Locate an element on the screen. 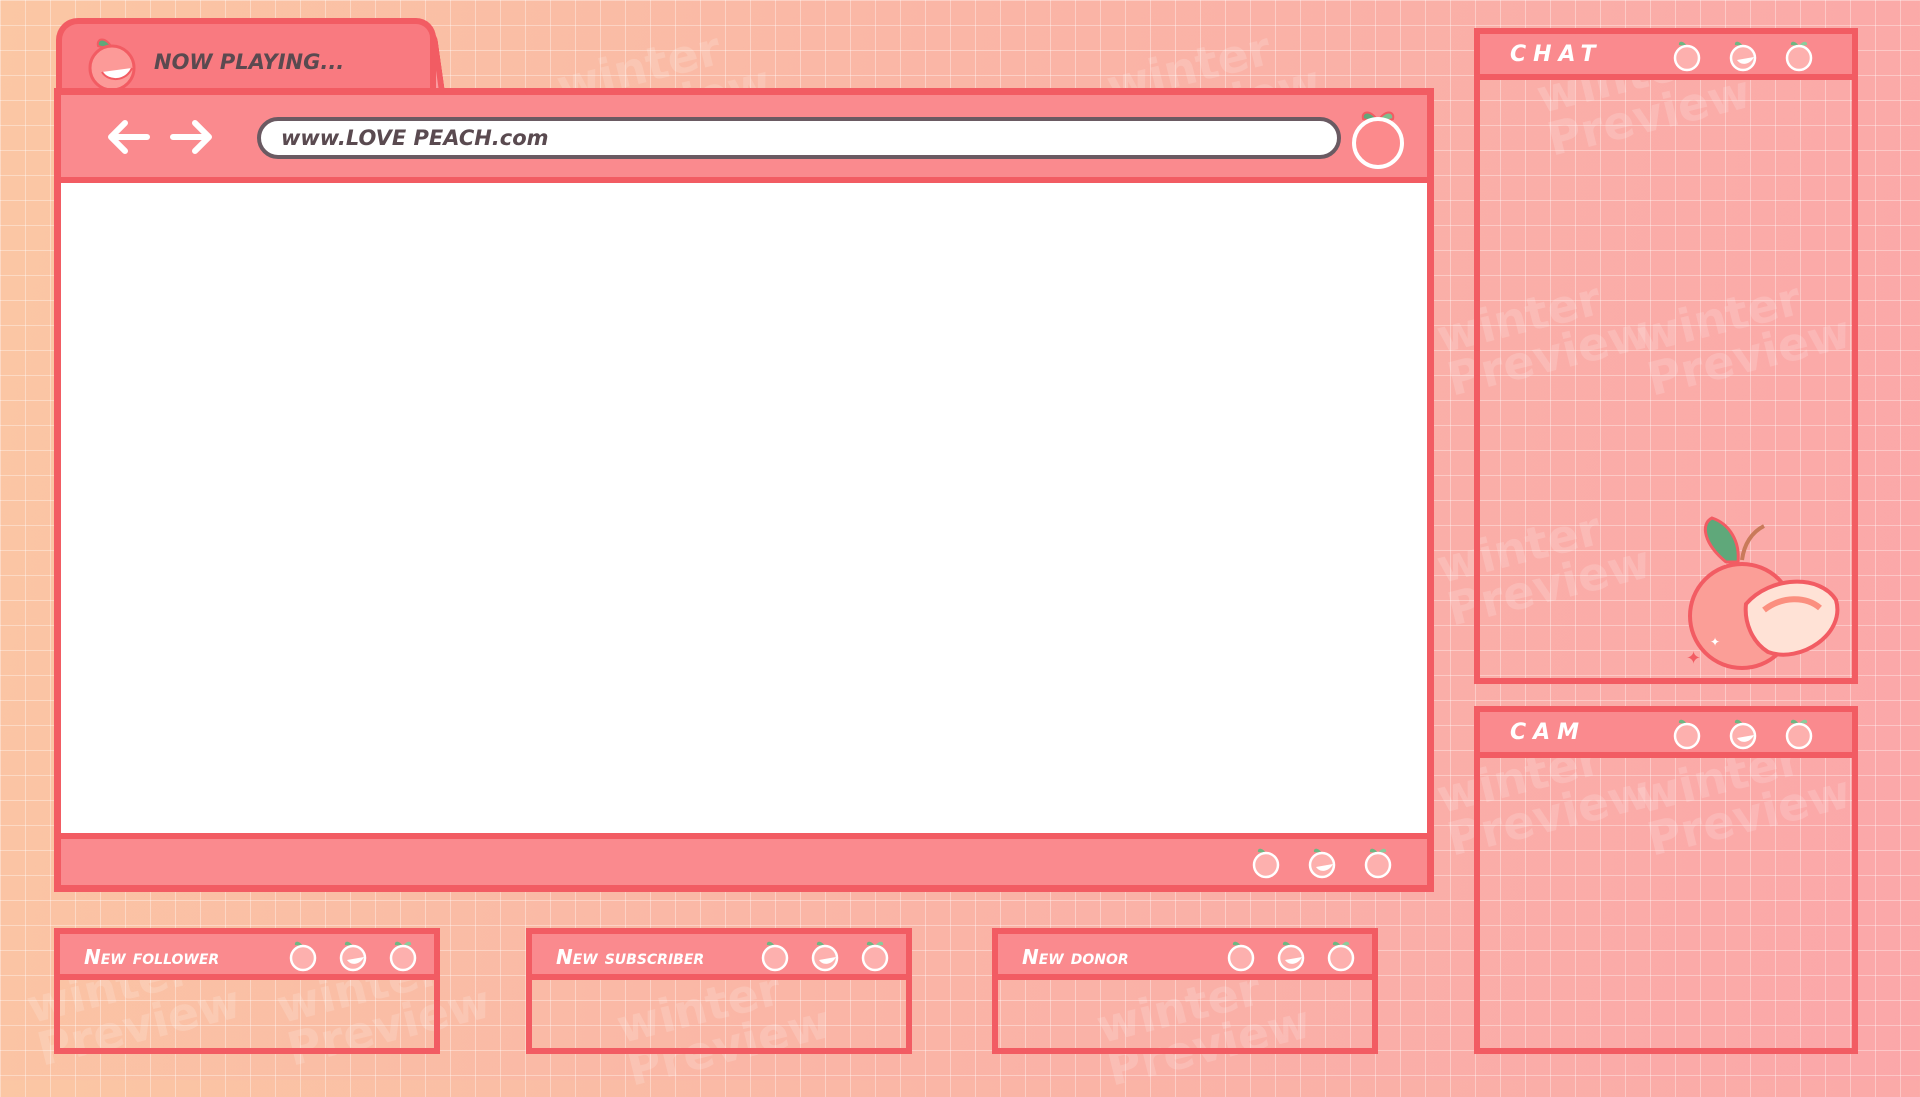 Image resolution: width=1920 pixels, height=1097 pixels. new-follower-panel: New follower is located at coordinates (247, 991).